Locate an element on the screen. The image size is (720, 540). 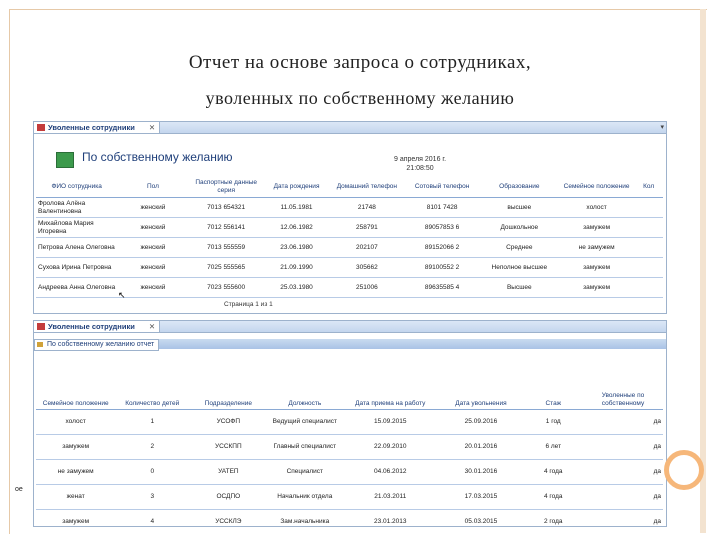
cell: 23.06.1980 is located at coordinates (296, 247).